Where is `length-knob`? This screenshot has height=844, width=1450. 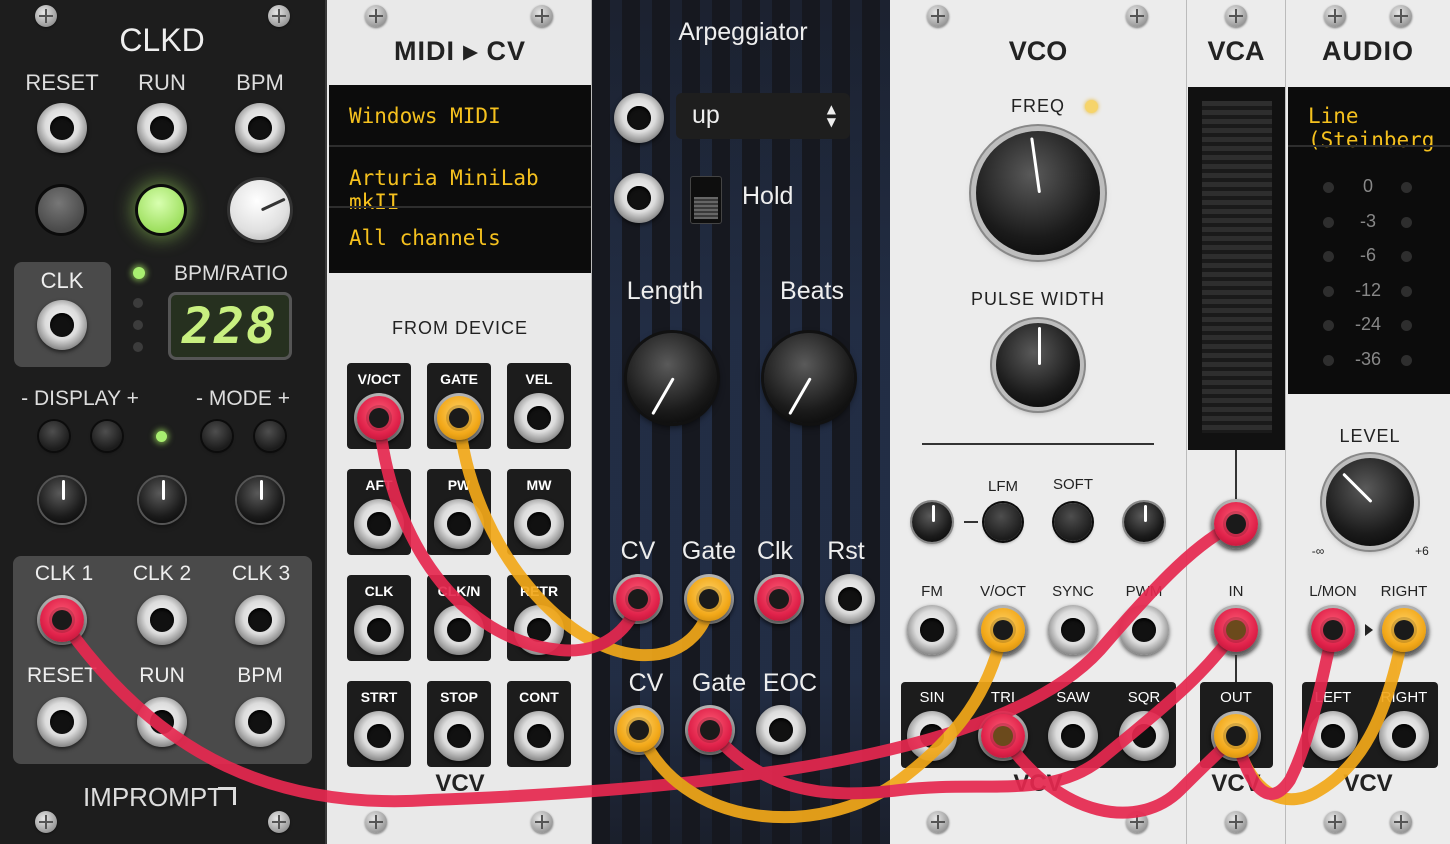 length-knob is located at coordinates (672, 378).